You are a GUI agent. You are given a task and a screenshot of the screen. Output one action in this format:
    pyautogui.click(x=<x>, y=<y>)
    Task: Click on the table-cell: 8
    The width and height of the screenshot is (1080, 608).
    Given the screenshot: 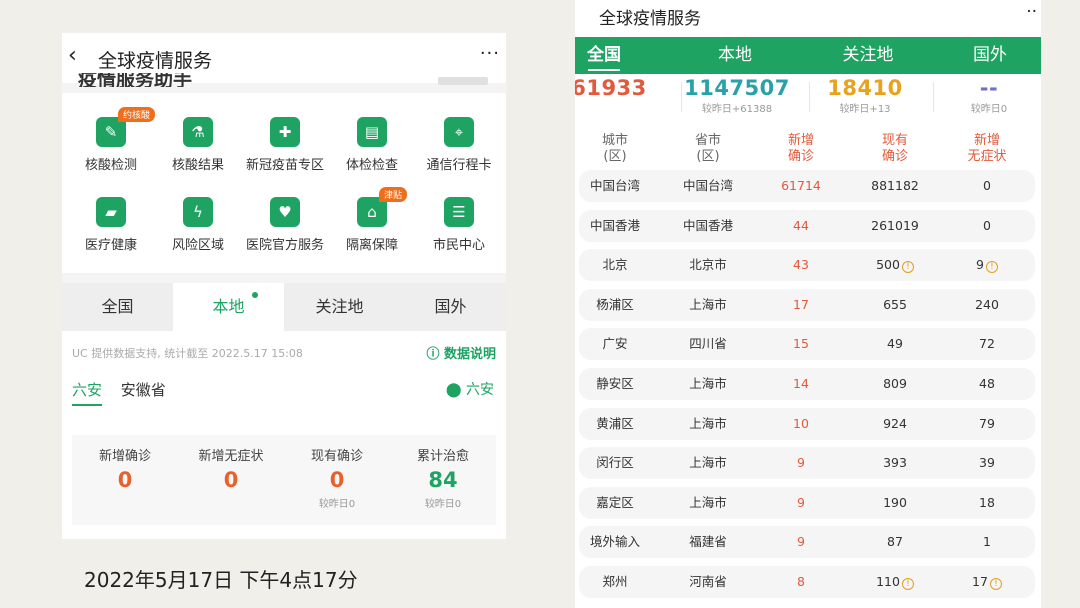 What is the action you would take?
    pyautogui.click(x=801, y=582)
    